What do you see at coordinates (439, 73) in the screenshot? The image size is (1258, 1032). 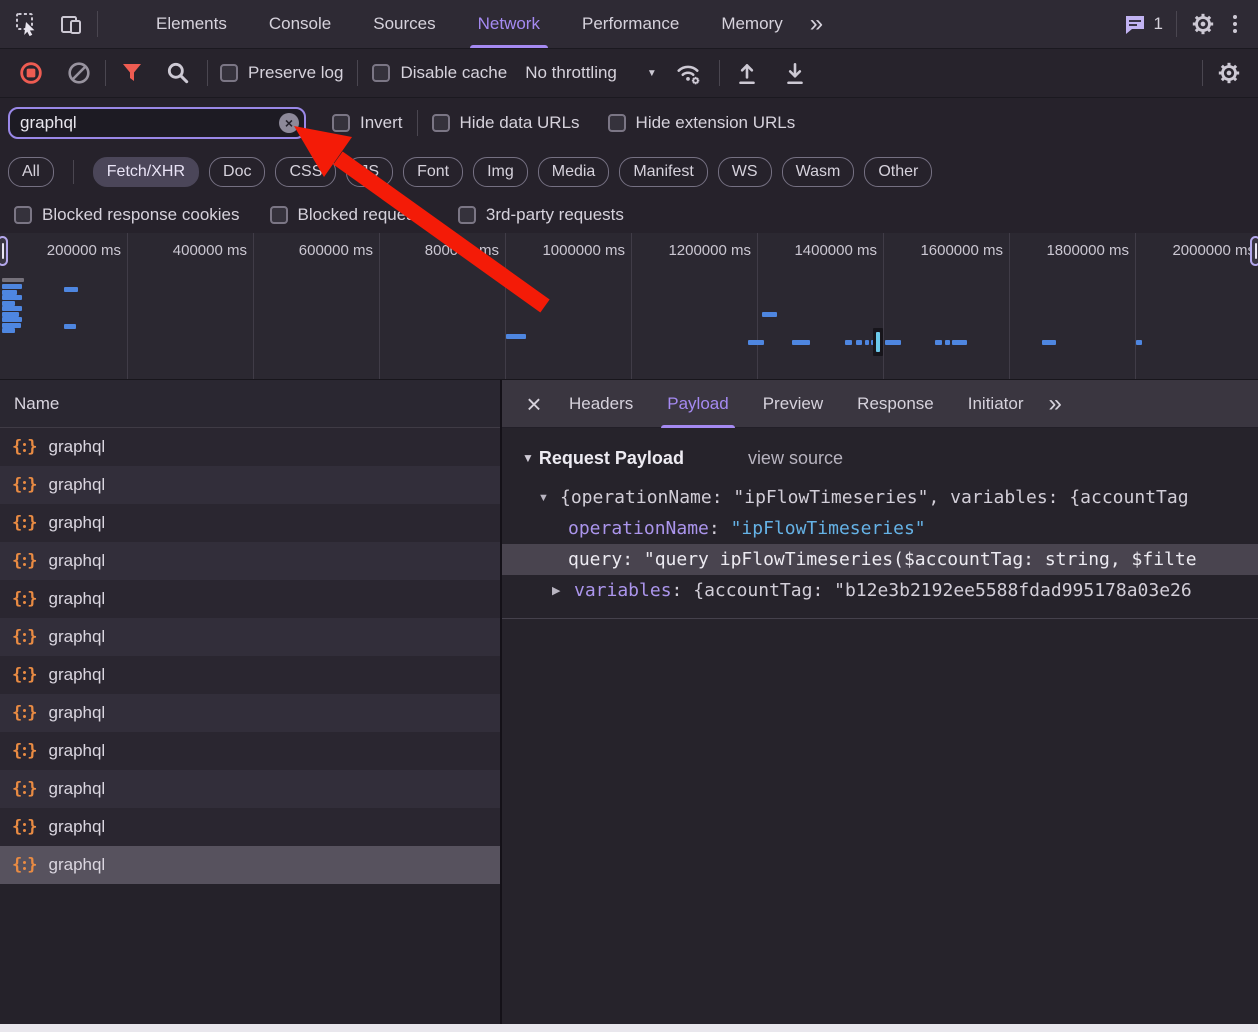 I see `disable-cache-toggle: Disable cache` at bounding box center [439, 73].